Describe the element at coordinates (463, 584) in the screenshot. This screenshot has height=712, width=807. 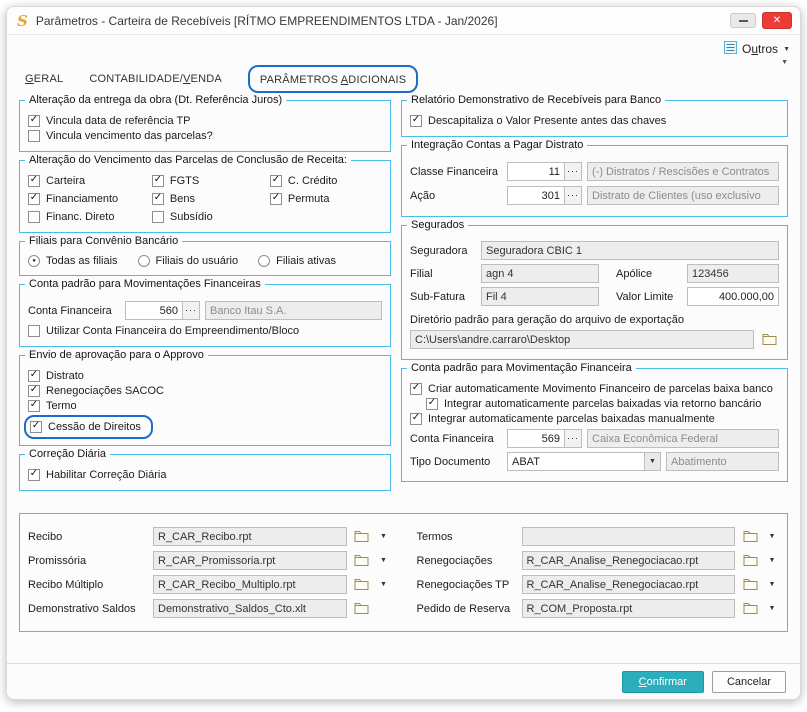
I see `report-label: Renegociações TP` at that location.